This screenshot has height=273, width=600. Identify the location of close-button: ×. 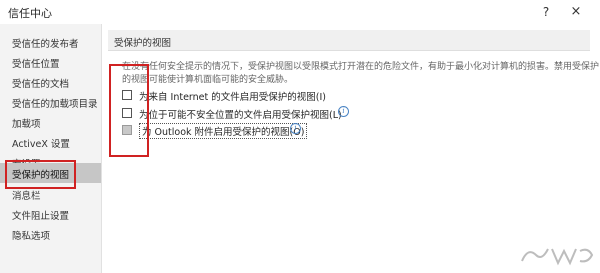
(576, 12).